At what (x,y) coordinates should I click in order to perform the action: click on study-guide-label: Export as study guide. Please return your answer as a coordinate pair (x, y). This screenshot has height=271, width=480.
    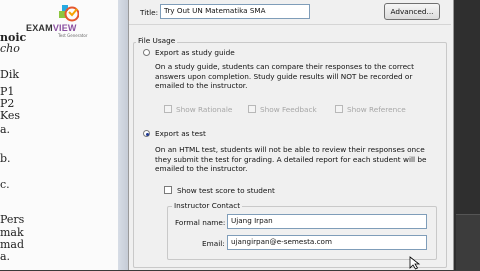
    Looking at the image, I should click on (195, 52).